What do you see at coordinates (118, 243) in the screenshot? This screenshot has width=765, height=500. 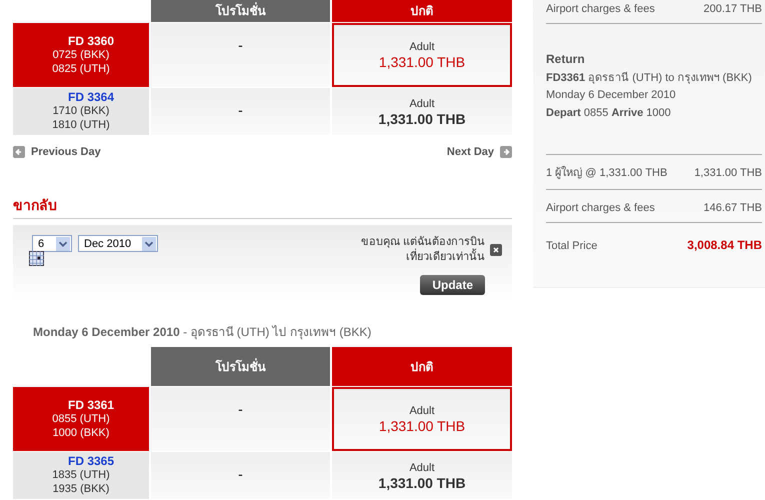 I see `month-select: Dec 2010` at bounding box center [118, 243].